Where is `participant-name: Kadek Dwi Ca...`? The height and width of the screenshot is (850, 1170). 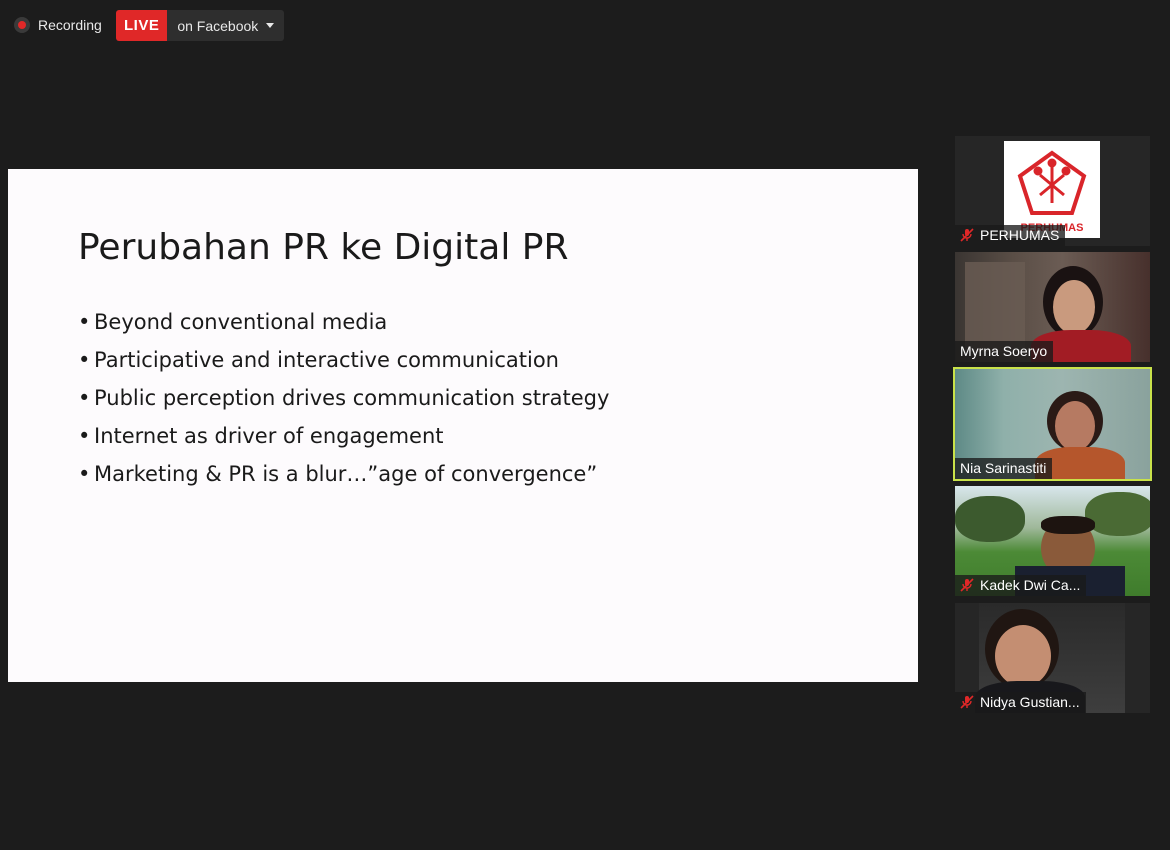
participant-name: Kadek Dwi Ca... is located at coordinates (1030, 585).